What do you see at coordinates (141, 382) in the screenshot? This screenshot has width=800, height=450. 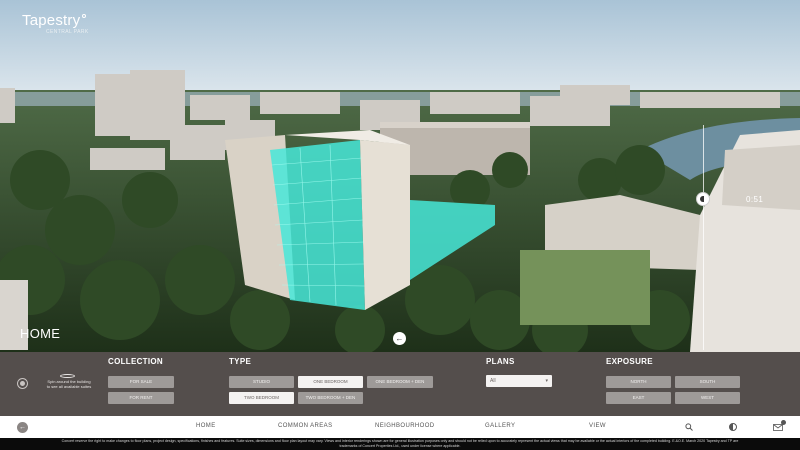 I see `collection-option-for-sale: FOR SALE` at bounding box center [141, 382].